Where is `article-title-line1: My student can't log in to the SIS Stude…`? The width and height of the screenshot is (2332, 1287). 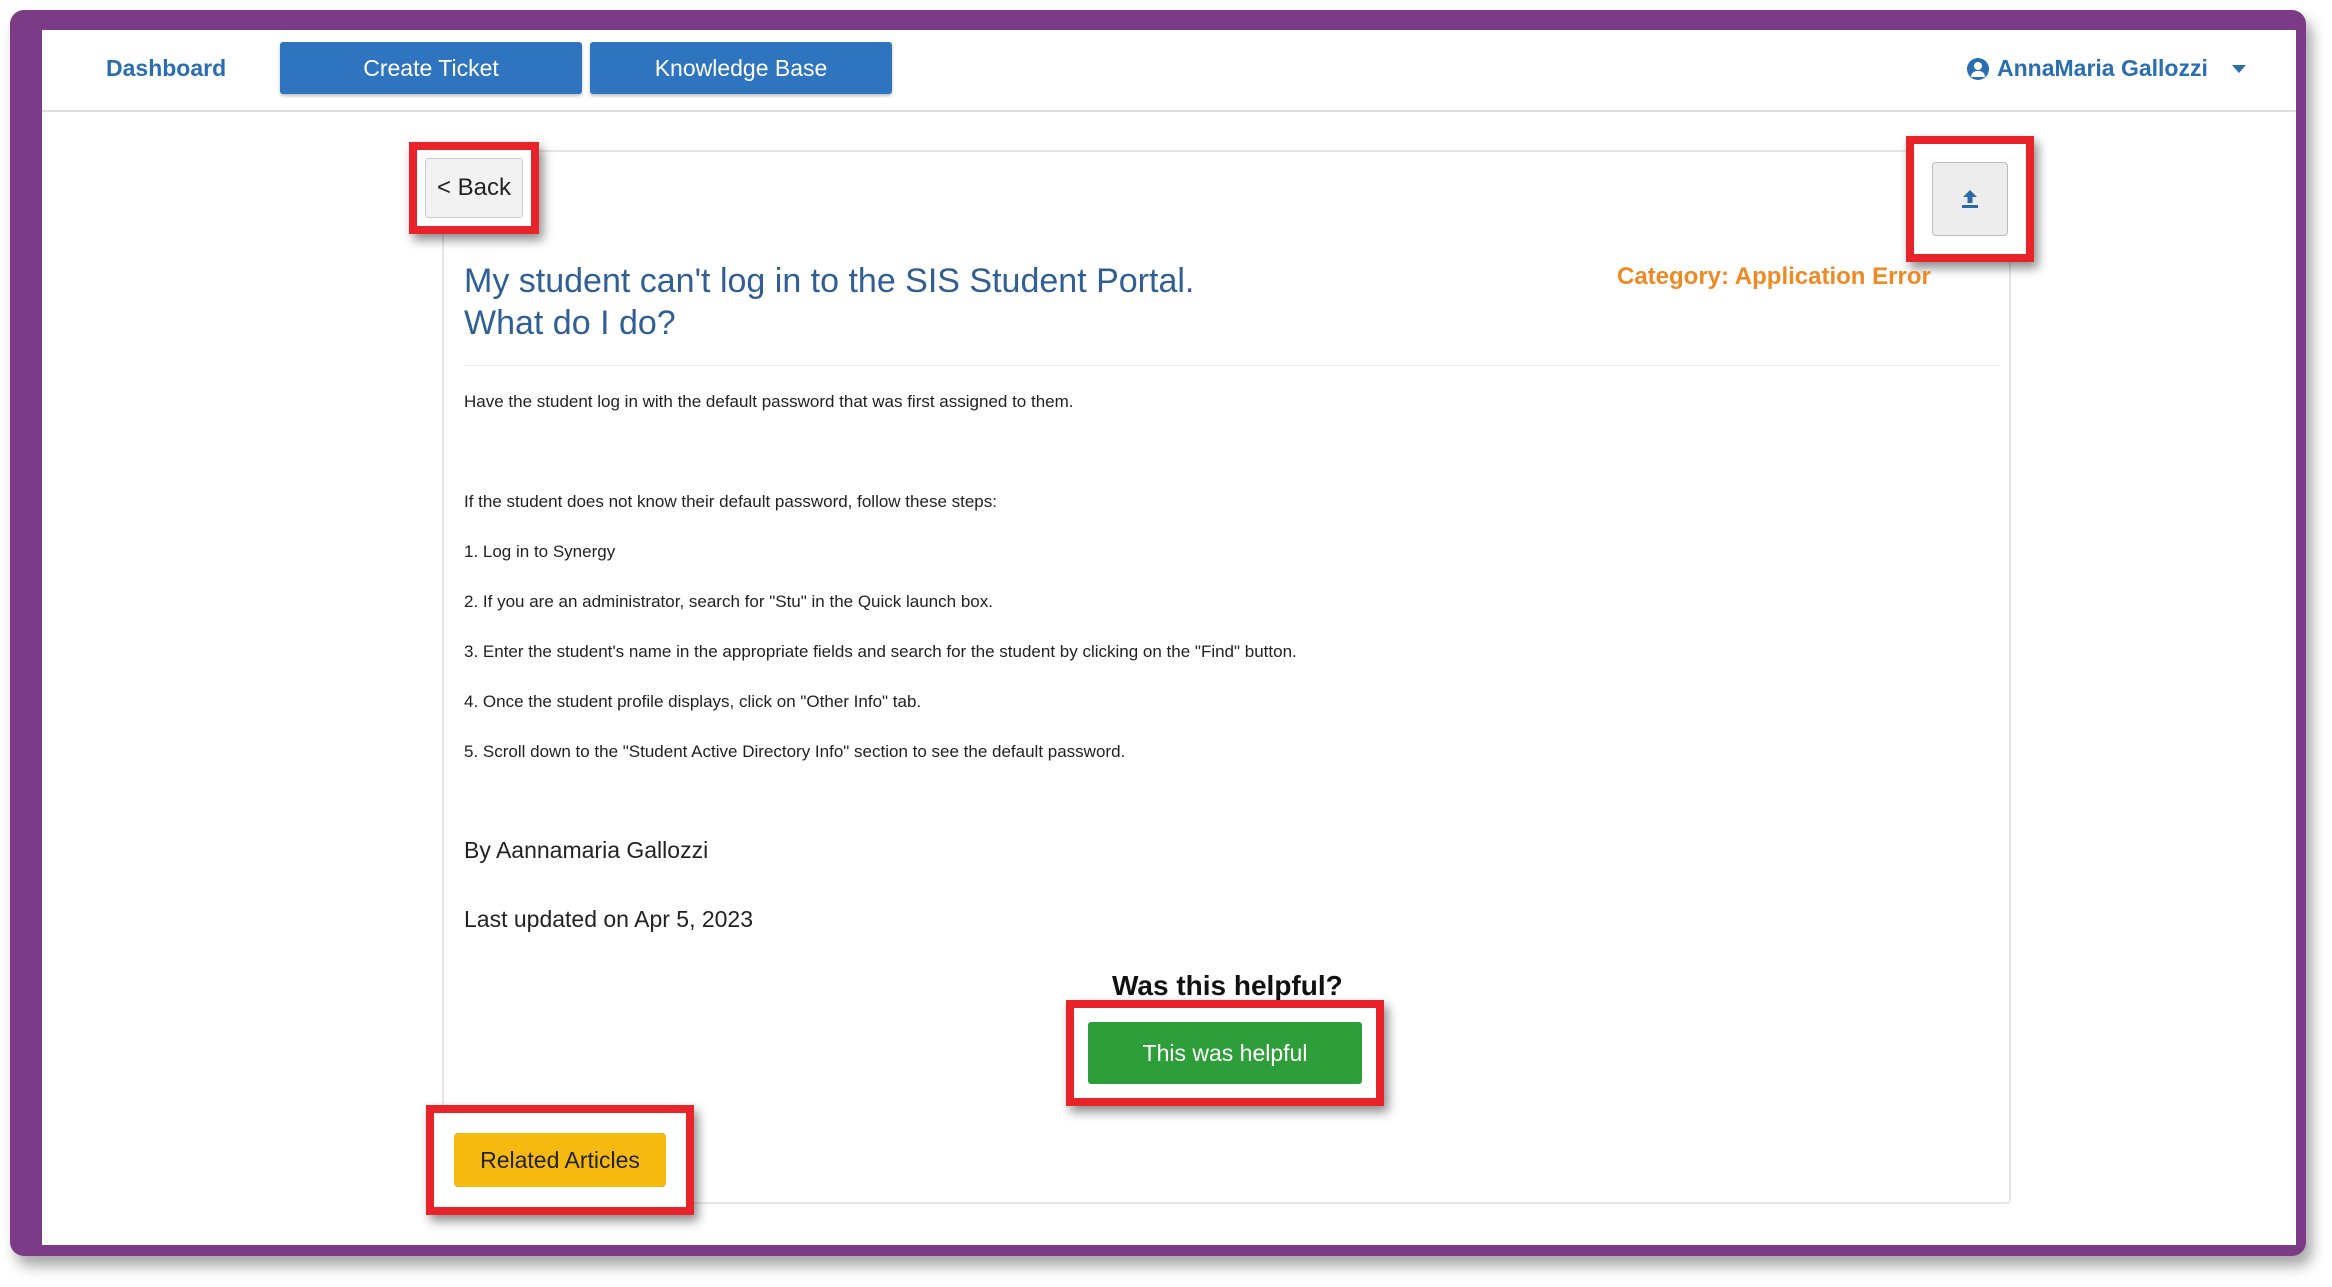
article-title-line1: My student can't log in to the SIS Stude… is located at coordinates (829, 281).